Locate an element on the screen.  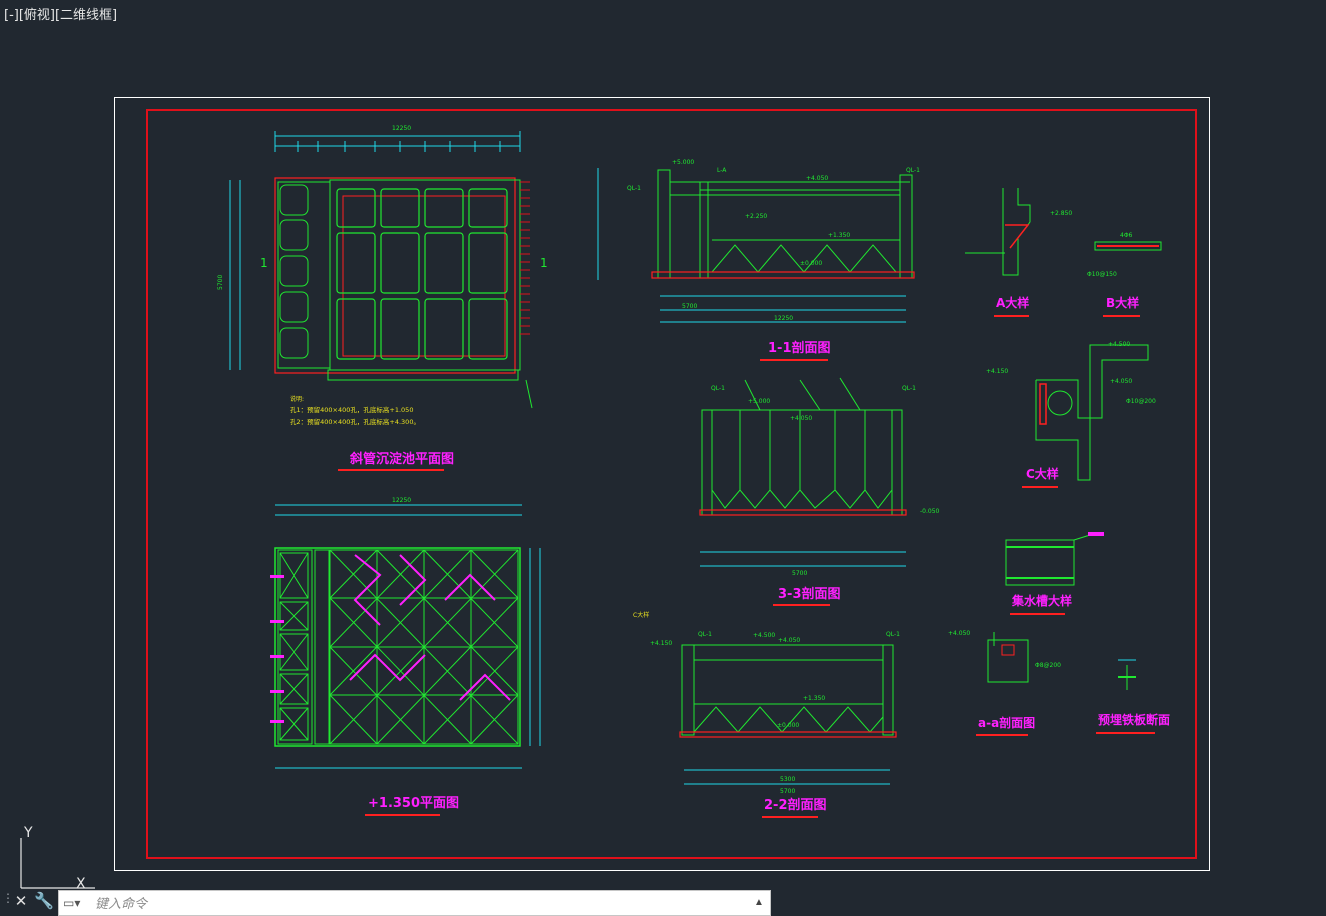
detail-b-title: B大样 is located at coordinates (1122, 302).